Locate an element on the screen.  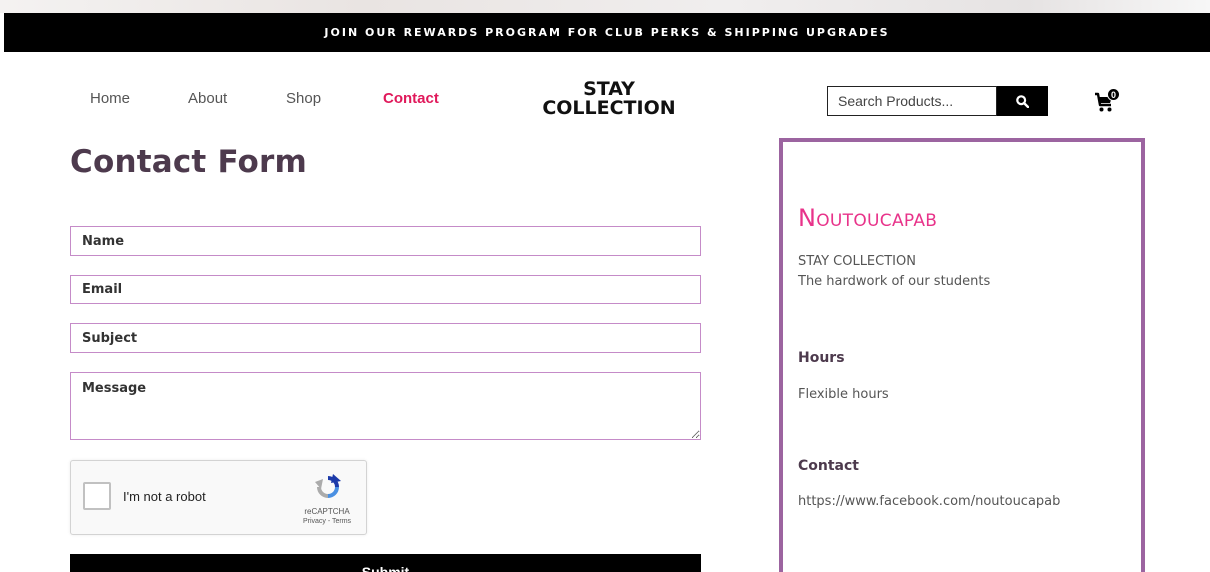
search-button is located at coordinates (1022, 101).